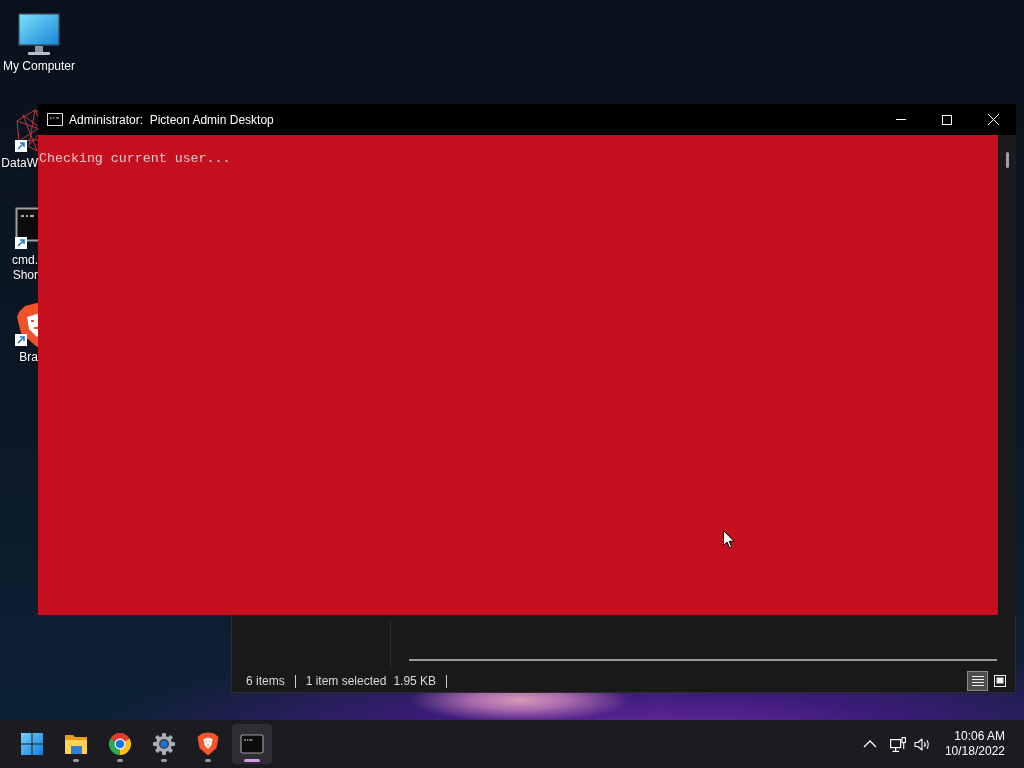 This screenshot has height=768, width=1024. Describe the element at coordinates (171, 119) in the screenshot. I see `window-title: Administrator: Picteon Admin Desktop` at that location.